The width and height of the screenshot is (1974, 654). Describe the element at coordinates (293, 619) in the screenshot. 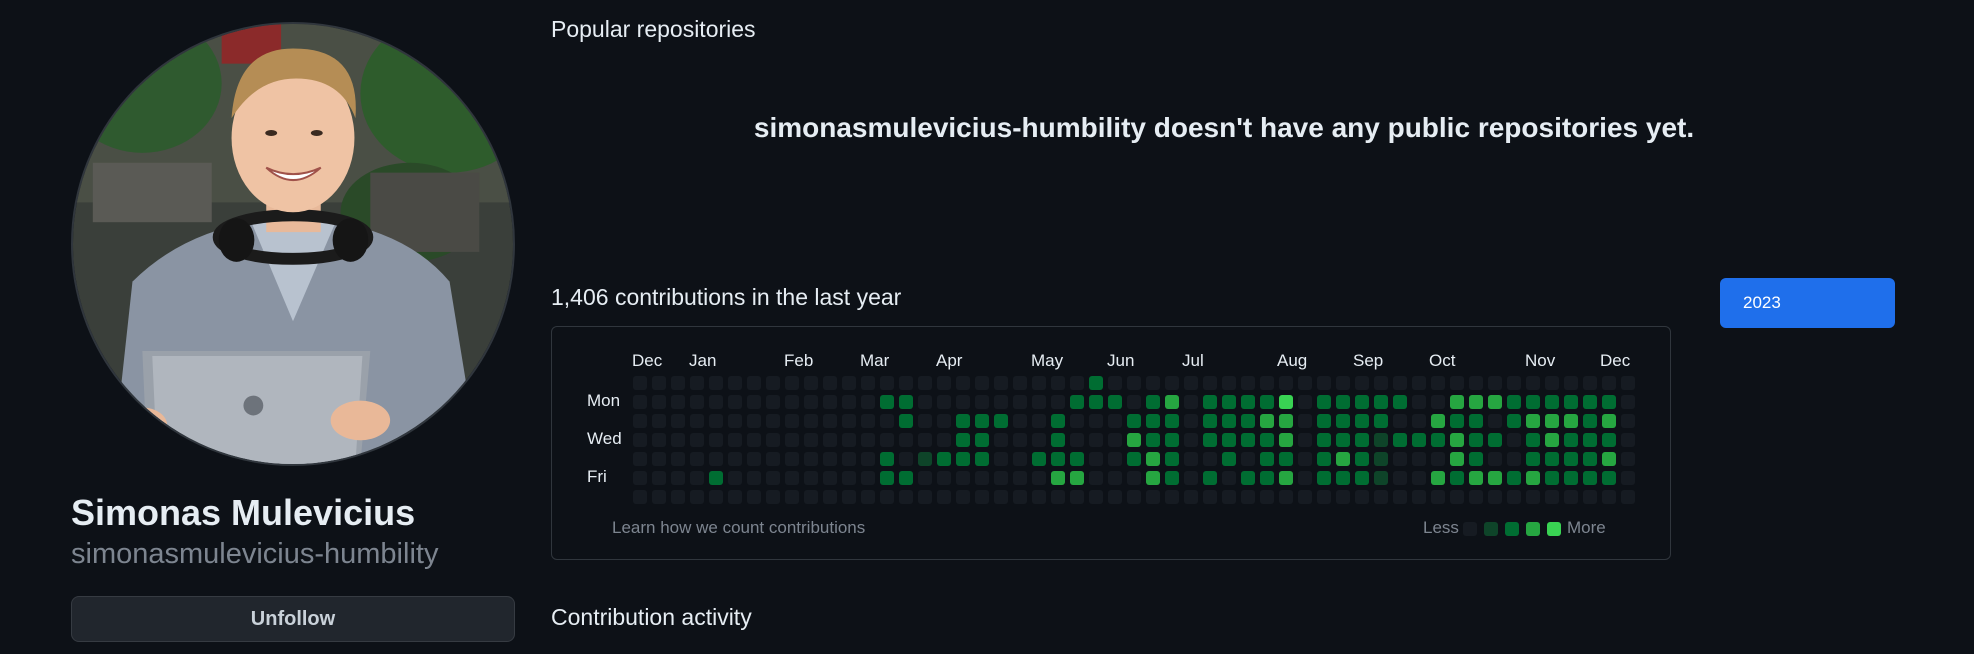

I see `unfollow-button: Unfollow` at that location.